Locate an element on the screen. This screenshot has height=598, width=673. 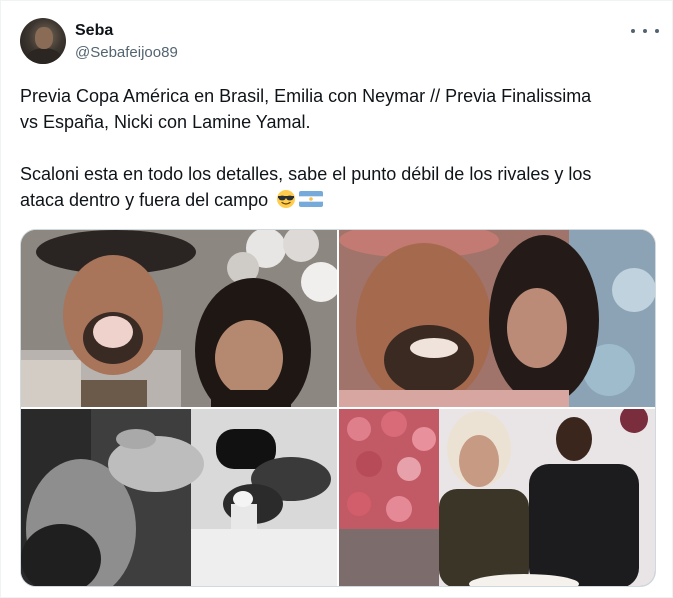
photo-3-image is located at coordinates (179, 497).